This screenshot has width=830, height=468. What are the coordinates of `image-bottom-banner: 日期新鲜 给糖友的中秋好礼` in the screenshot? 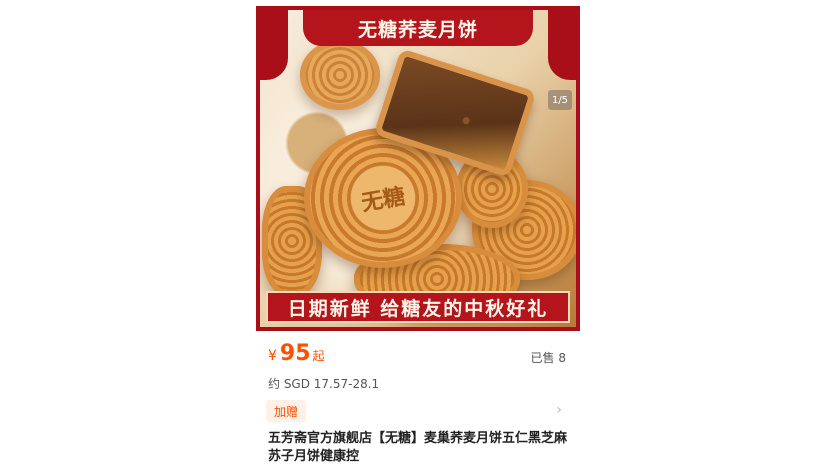 It's located at (418, 307).